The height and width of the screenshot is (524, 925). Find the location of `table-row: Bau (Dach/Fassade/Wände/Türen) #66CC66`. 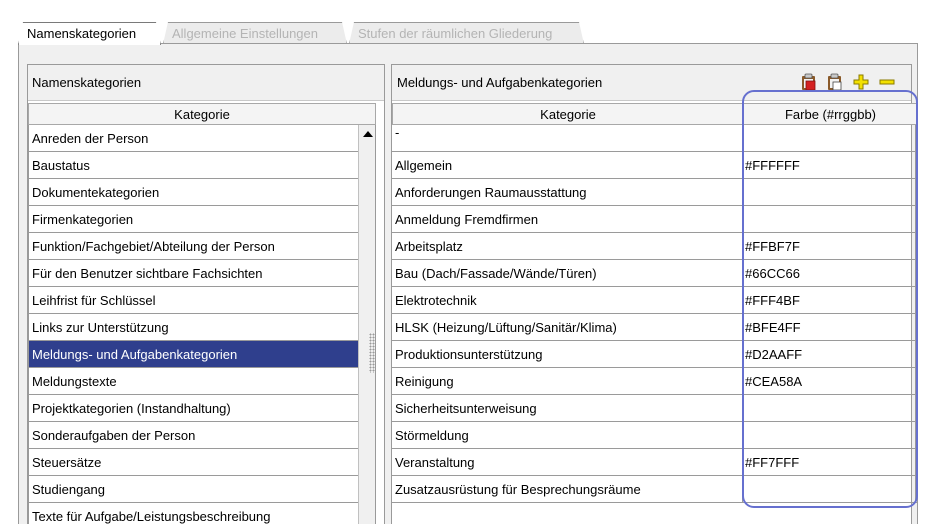

table-row: Bau (Dach/Fassade/Wände/Türen) #66CC66 is located at coordinates (655, 273).